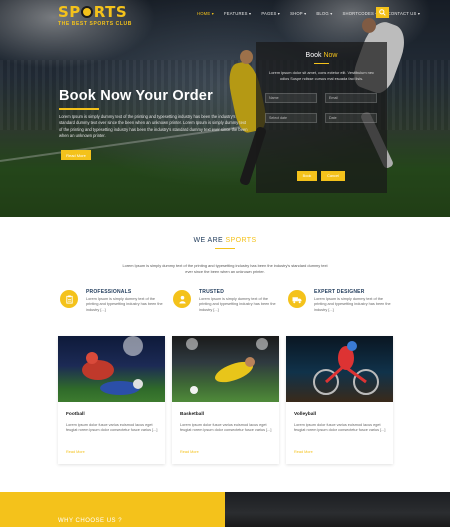 This screenshot has width=450, height=527. Describe the element at coordinates (205, 13) in the screenshot. I see `nav-item-home: HOME ▾` at that location.